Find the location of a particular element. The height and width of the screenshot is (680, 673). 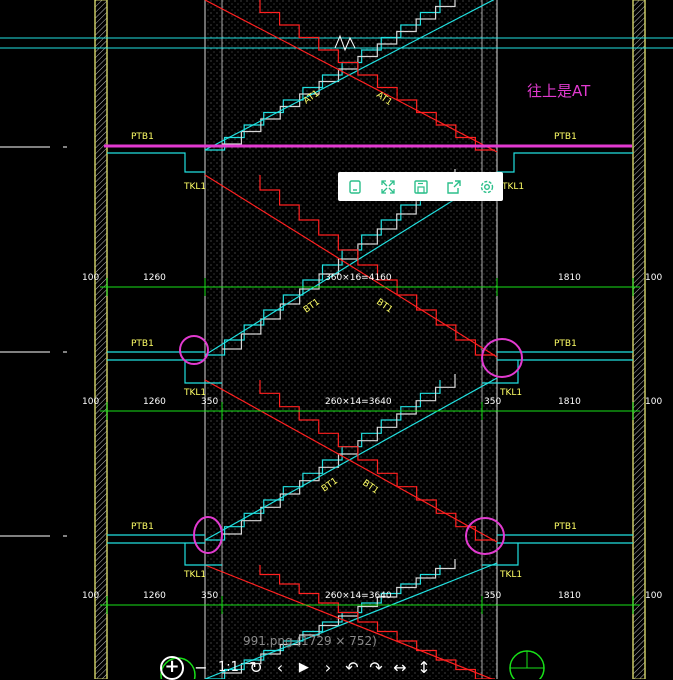

share-icon is located at coordinates (453, 186).